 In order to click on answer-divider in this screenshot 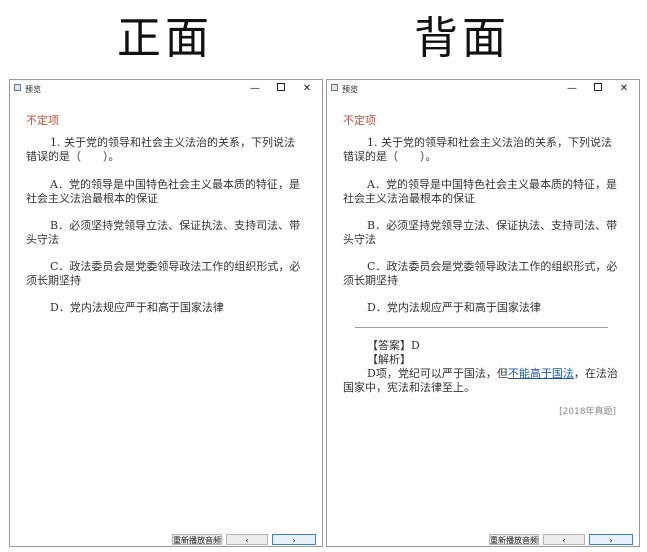, I will do `click(481, 327)`.